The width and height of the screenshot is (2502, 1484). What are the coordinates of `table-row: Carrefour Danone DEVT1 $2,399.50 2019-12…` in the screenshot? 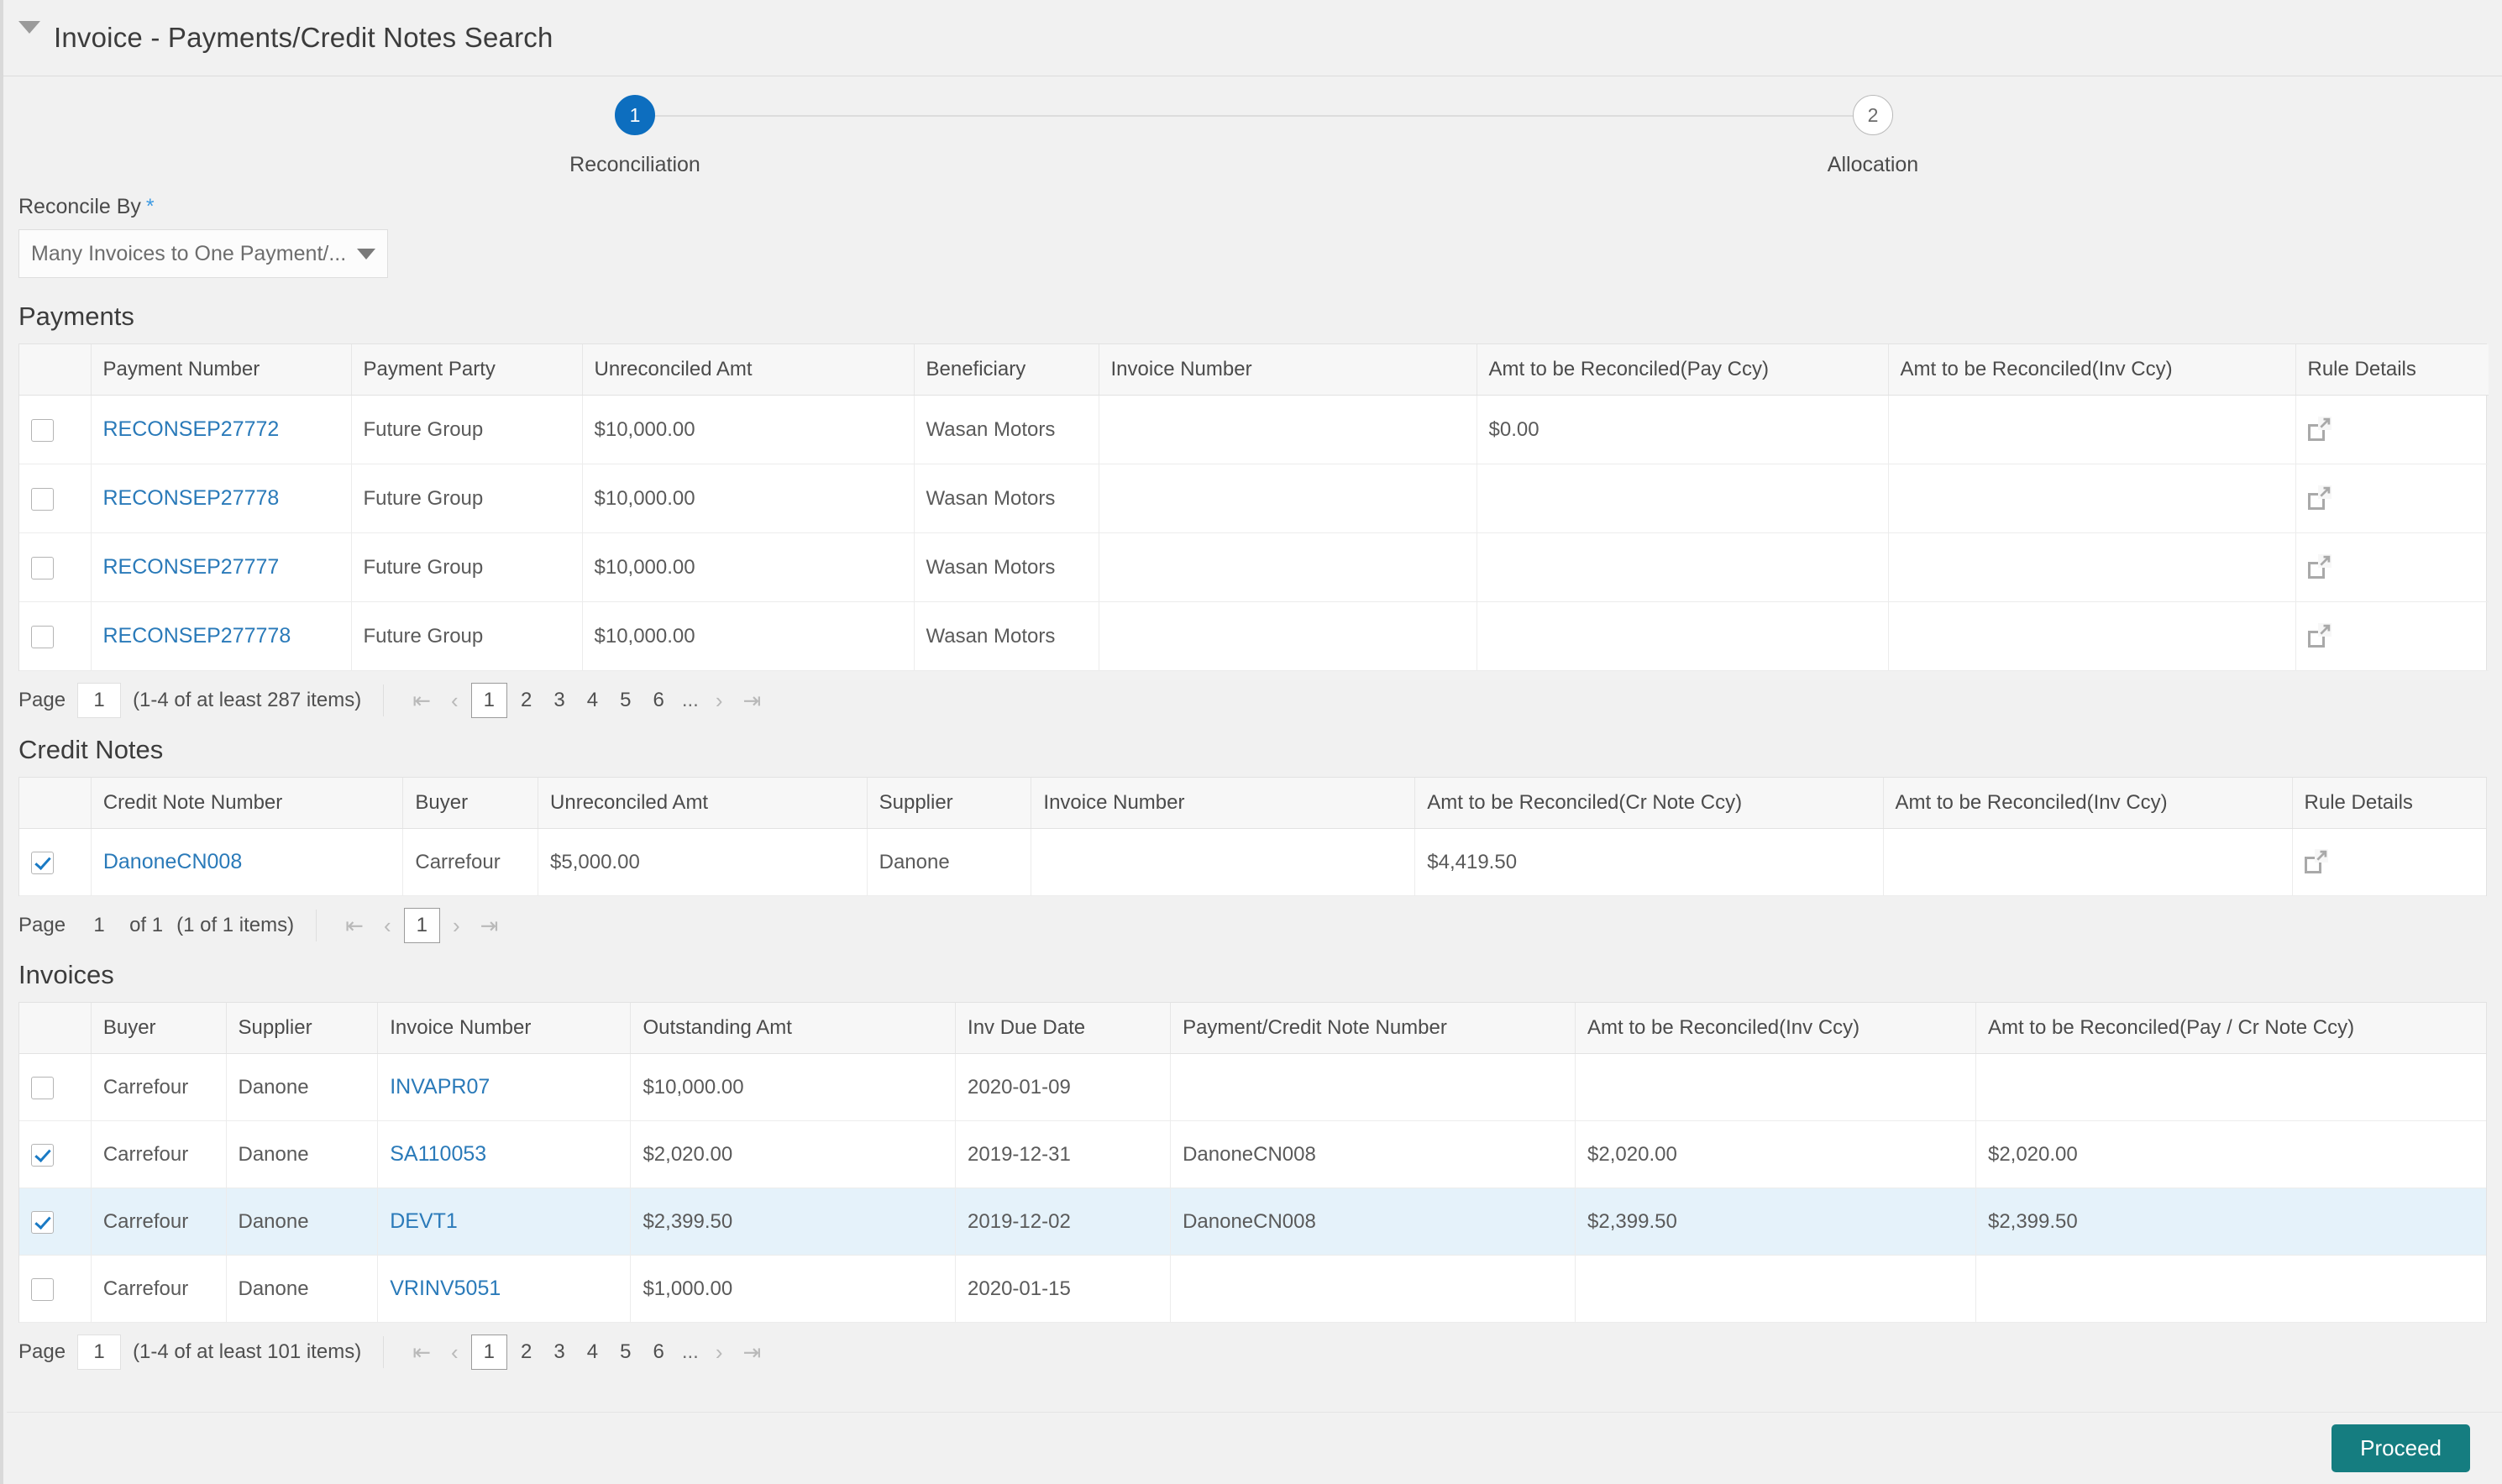 It's located at (1252, 1222).